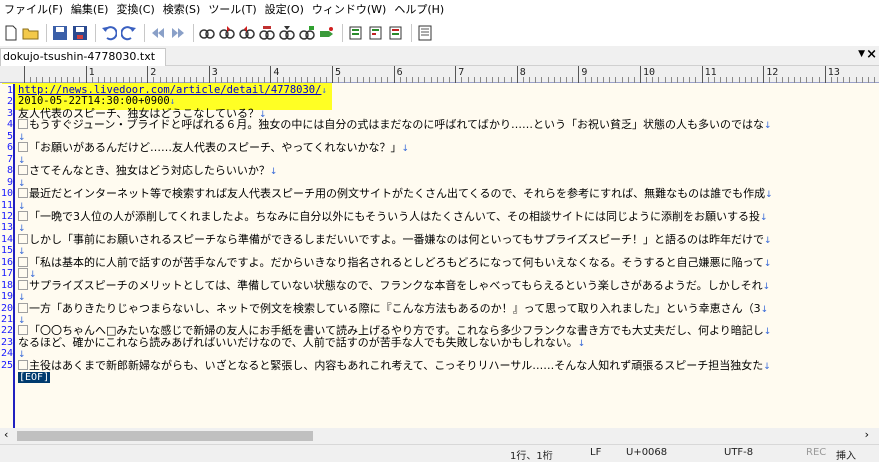  I want to click on search-prev-icon, so click(247, 33).